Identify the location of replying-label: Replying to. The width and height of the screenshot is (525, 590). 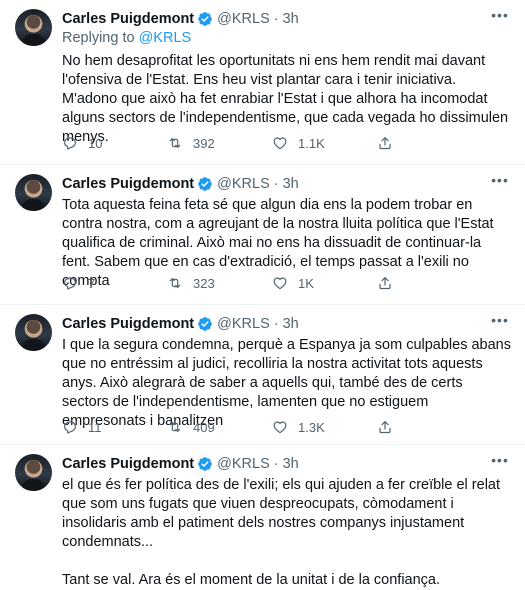
(100, 38).